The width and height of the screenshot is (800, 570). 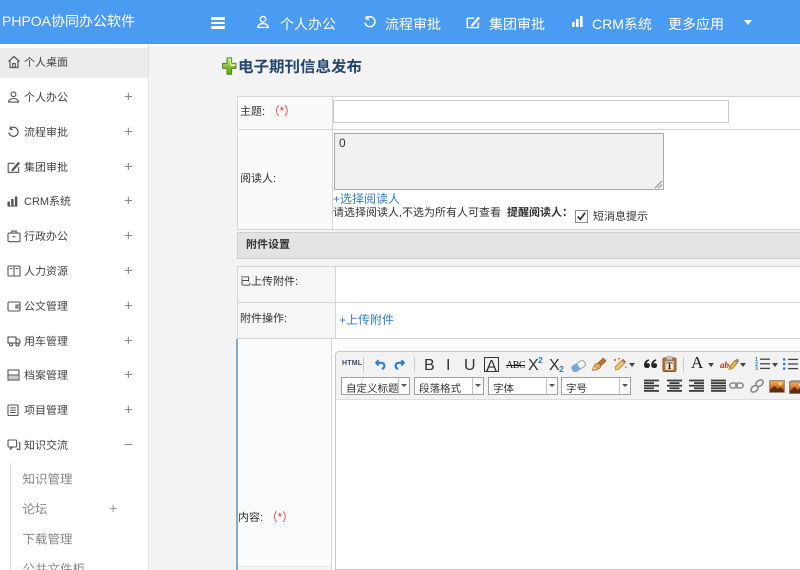 I want to click on svg-text: T, so click(x=669, y=366).